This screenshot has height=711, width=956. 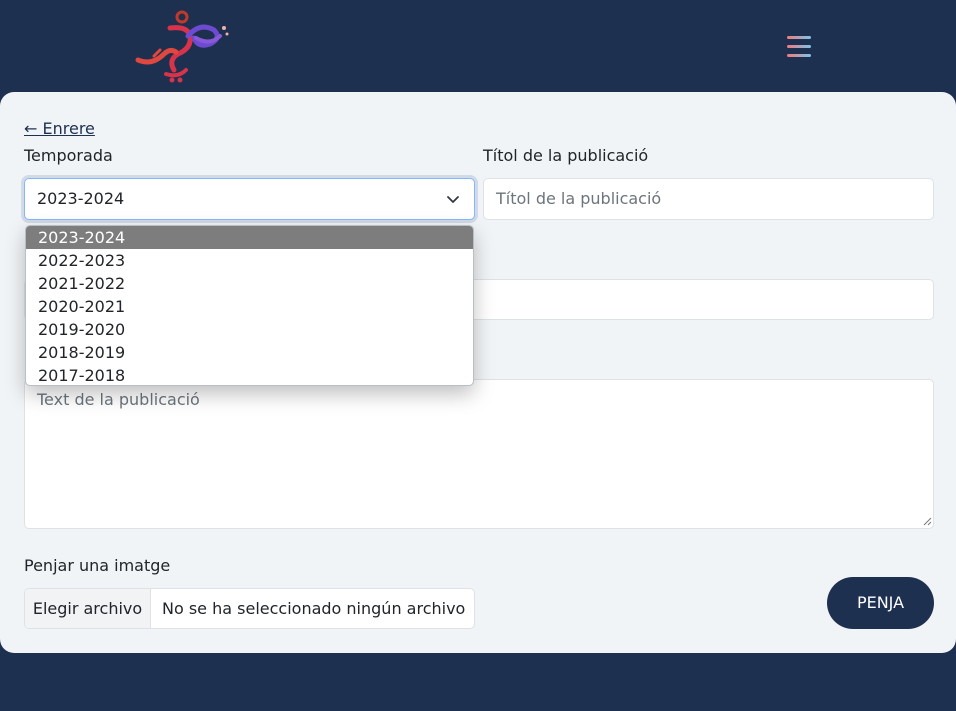 What do you see at coordinates (314, 608) in the screenshot?
I see `file-status-text: No se ha seleccionado ningún archivo` at bounding box center [314, 608].